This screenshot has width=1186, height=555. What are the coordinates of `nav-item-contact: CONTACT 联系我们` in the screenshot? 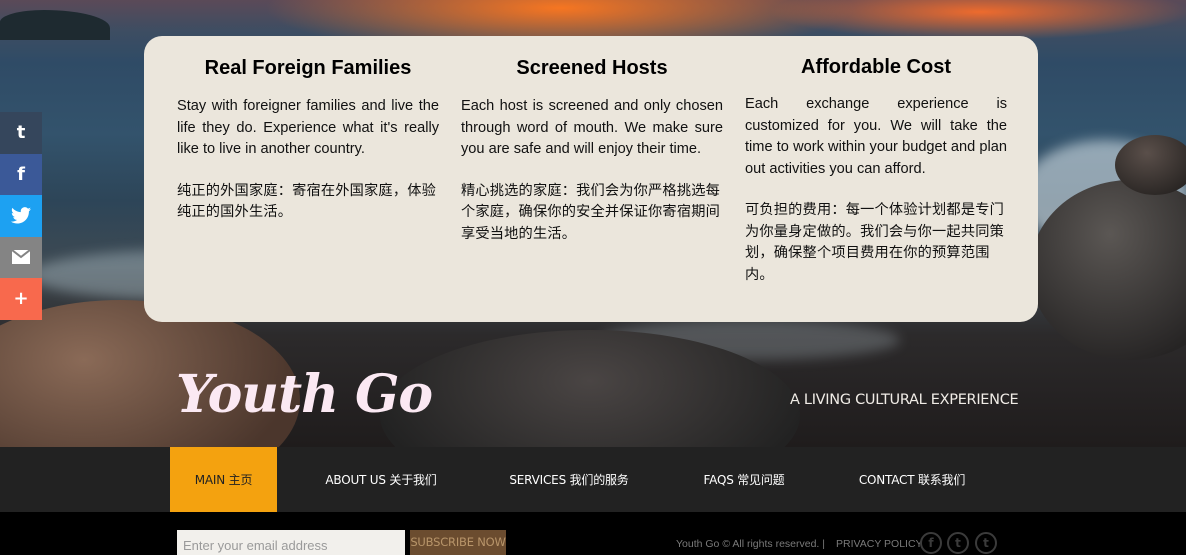 It's located at (912, 479).